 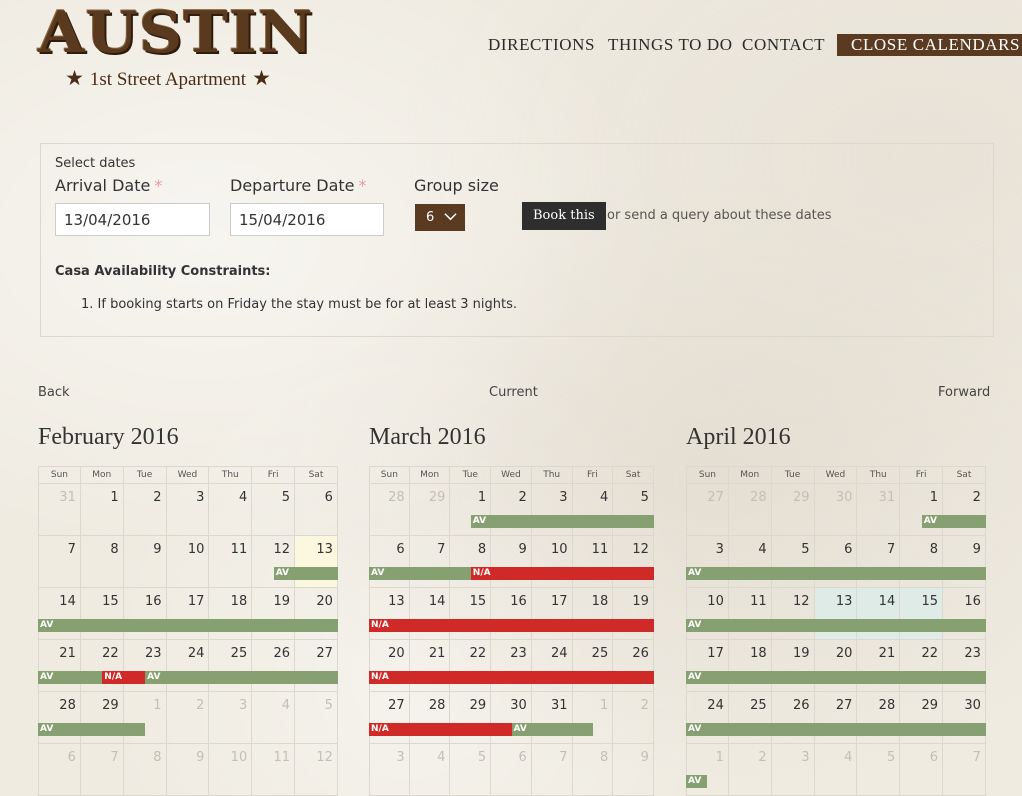 I want to click on arrival-date-input, so click(x=132, y=219).